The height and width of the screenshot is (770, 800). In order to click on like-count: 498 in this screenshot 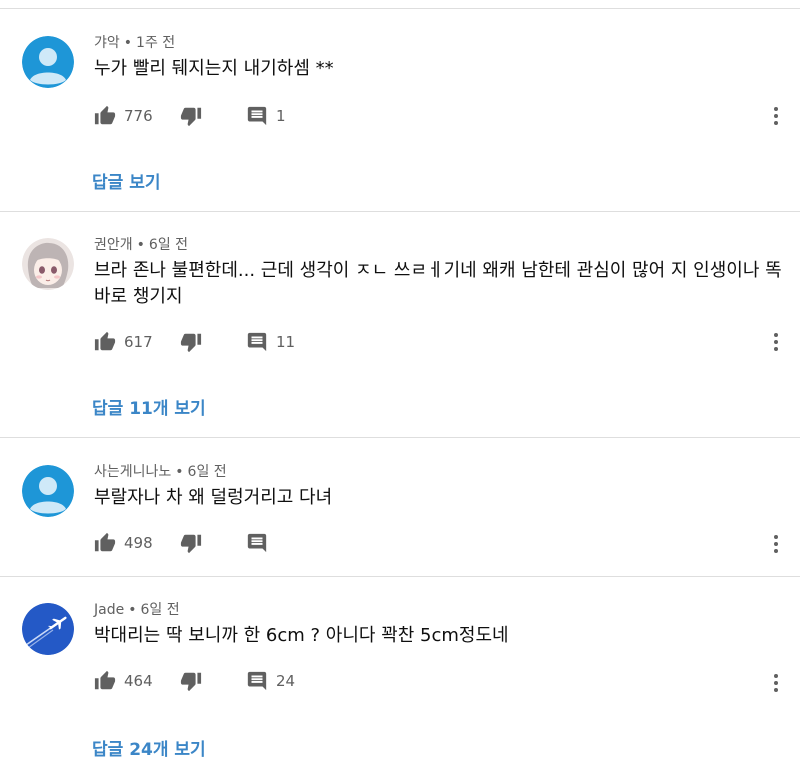, I will do `click(138, 543)`.